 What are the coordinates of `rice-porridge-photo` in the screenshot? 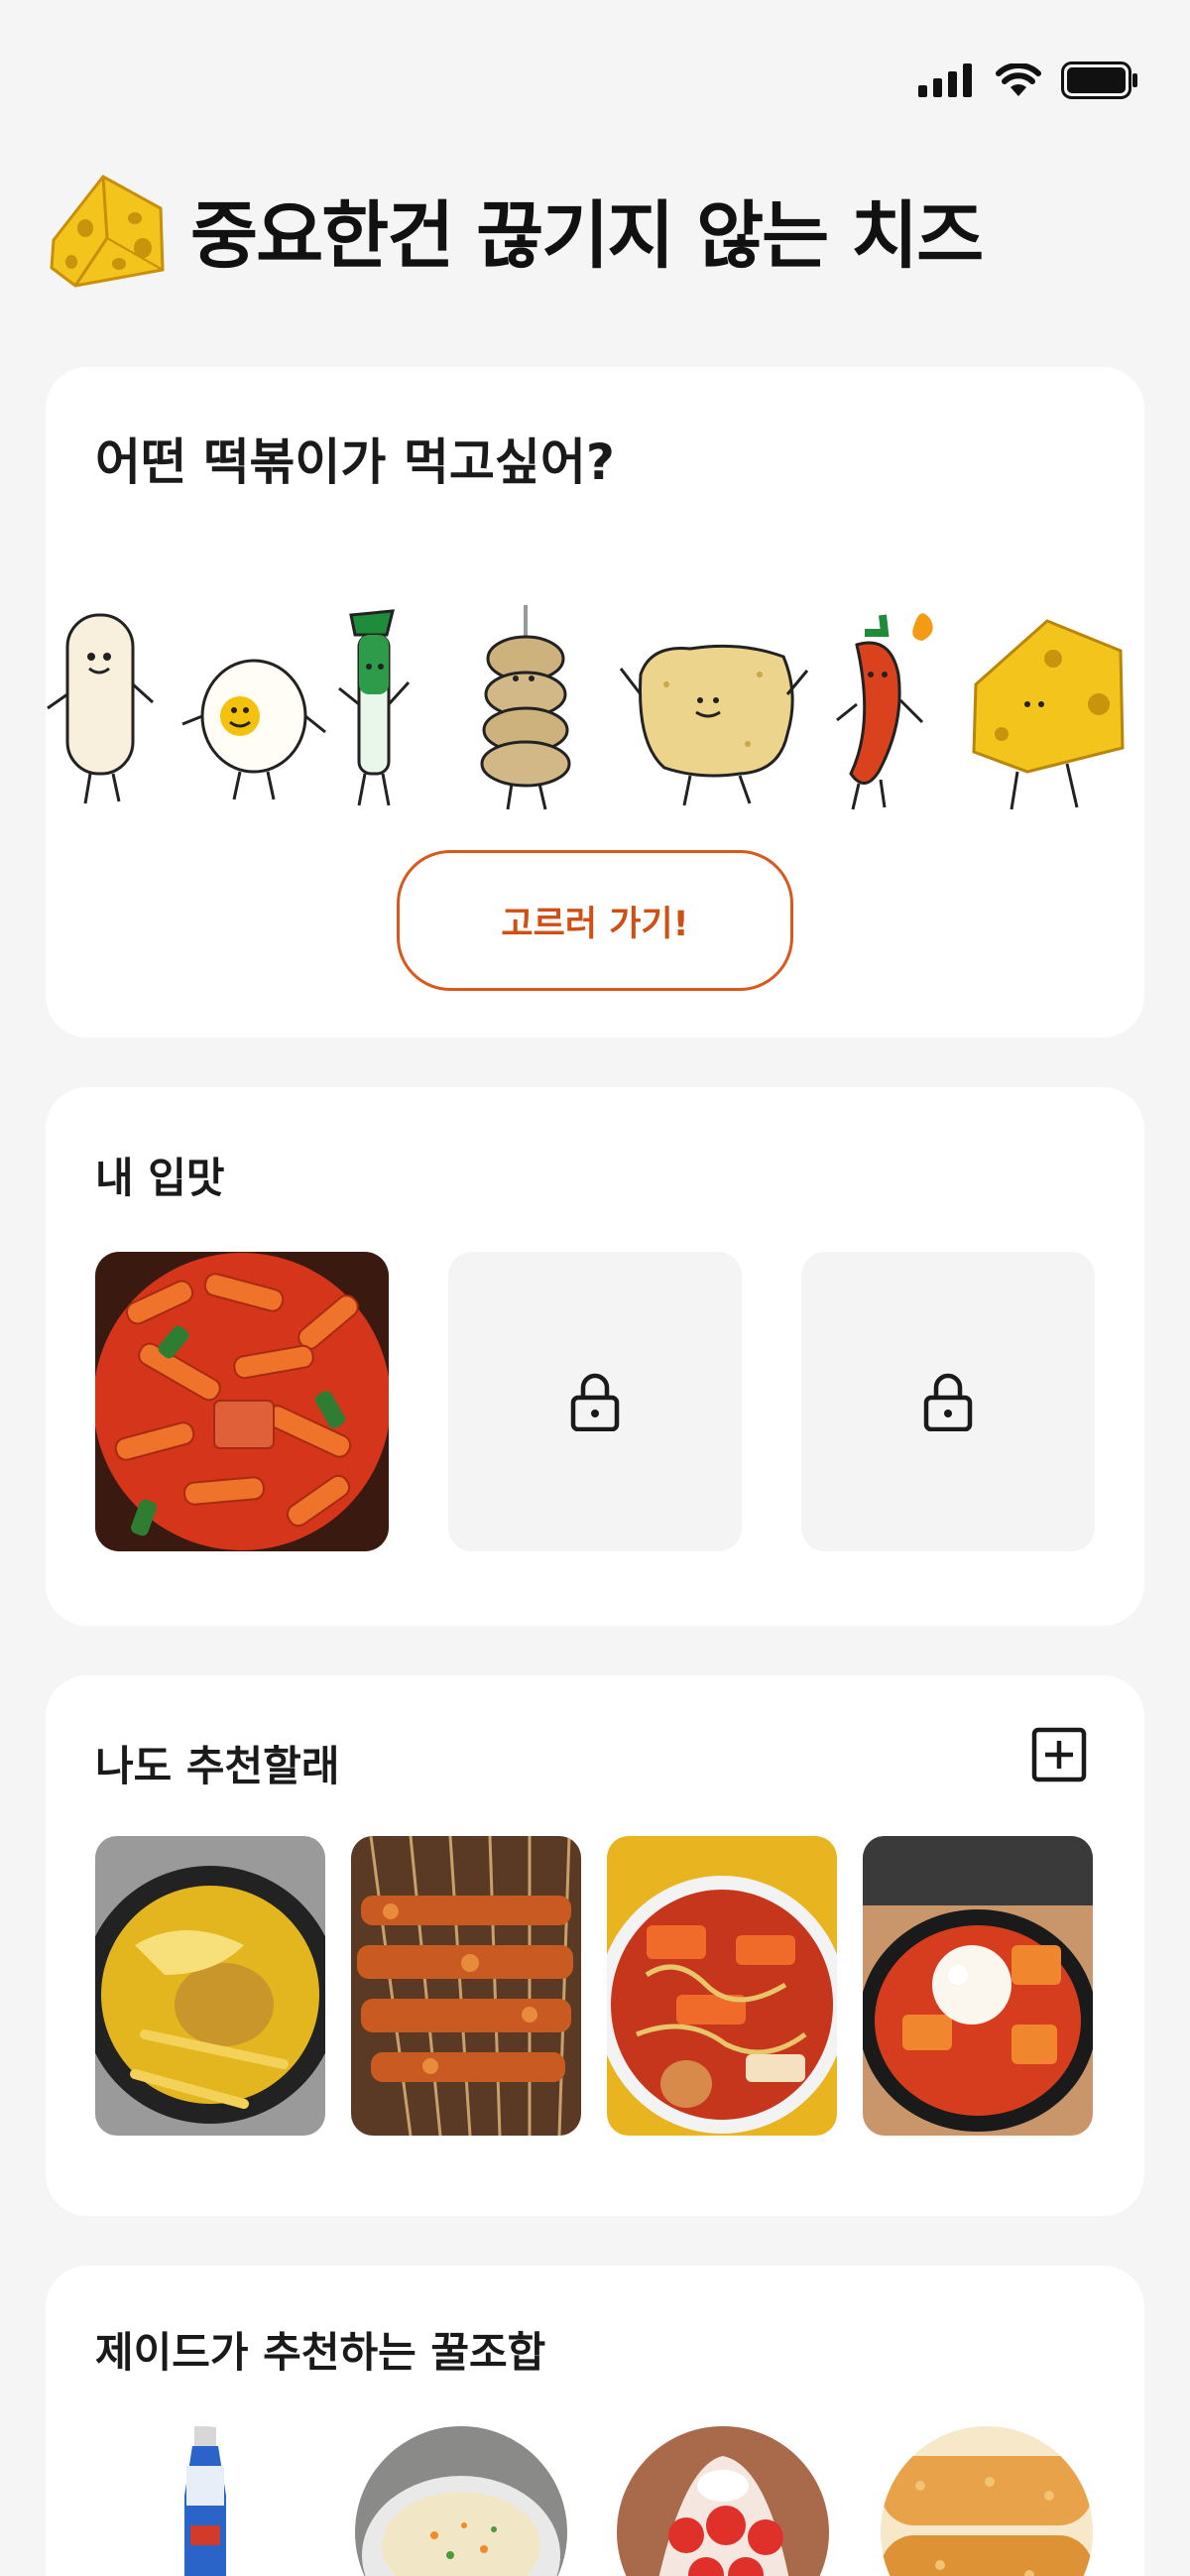 It's located at (461, 2501).